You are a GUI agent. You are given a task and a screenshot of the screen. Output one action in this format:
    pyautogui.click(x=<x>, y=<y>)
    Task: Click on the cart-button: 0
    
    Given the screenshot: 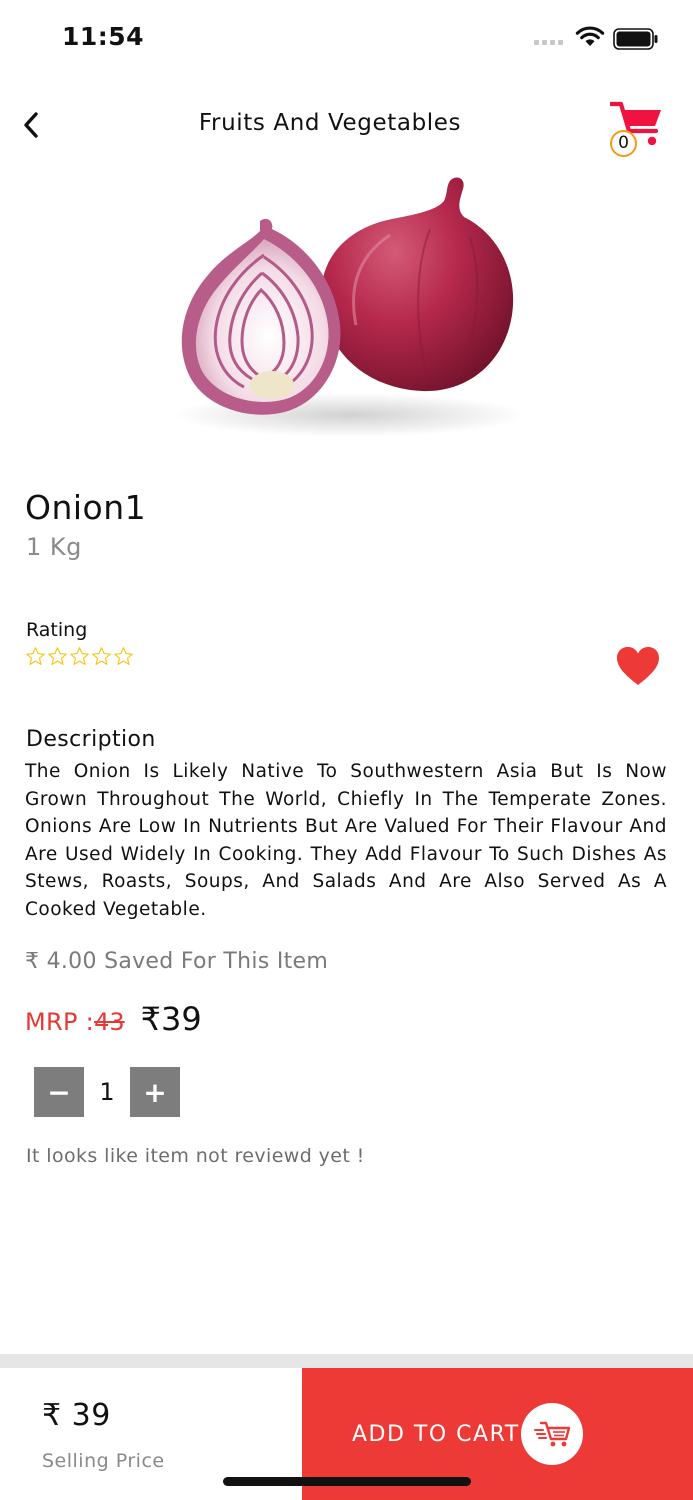 What is the action you would take?
    pyautogui.click(x=636, y=128)
    